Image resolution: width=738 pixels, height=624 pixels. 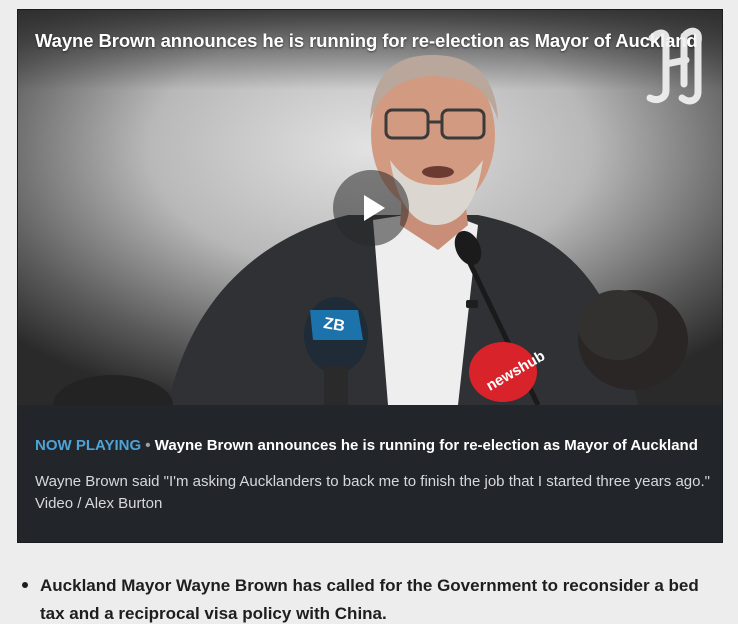 What do you see at coordinates (25, 585) in the screenshot?
I see `bullet-icon` at bounding box center [25, 585].